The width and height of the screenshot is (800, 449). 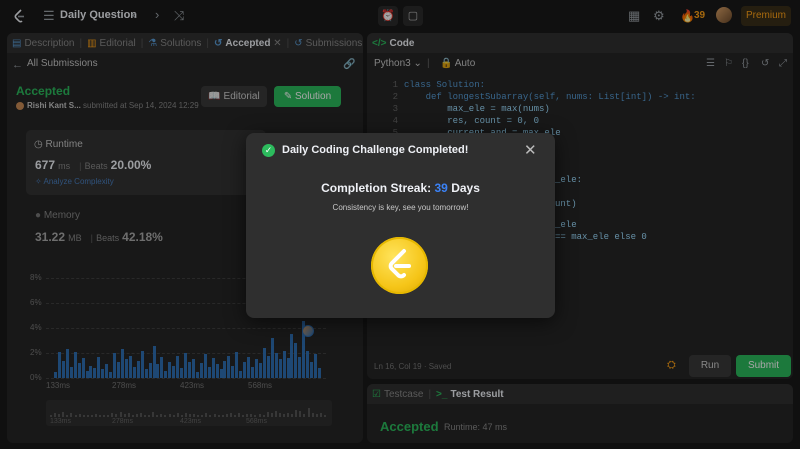 What do you see at coordinates (400, 188) in the screenshot?
I see `completion-streak: Completion Streak: 39 Days` at bounding box center [400, 188].